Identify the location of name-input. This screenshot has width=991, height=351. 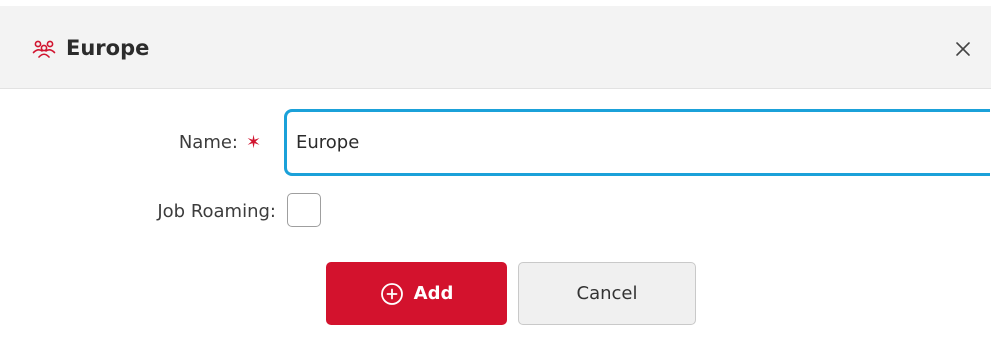
(637, 142).